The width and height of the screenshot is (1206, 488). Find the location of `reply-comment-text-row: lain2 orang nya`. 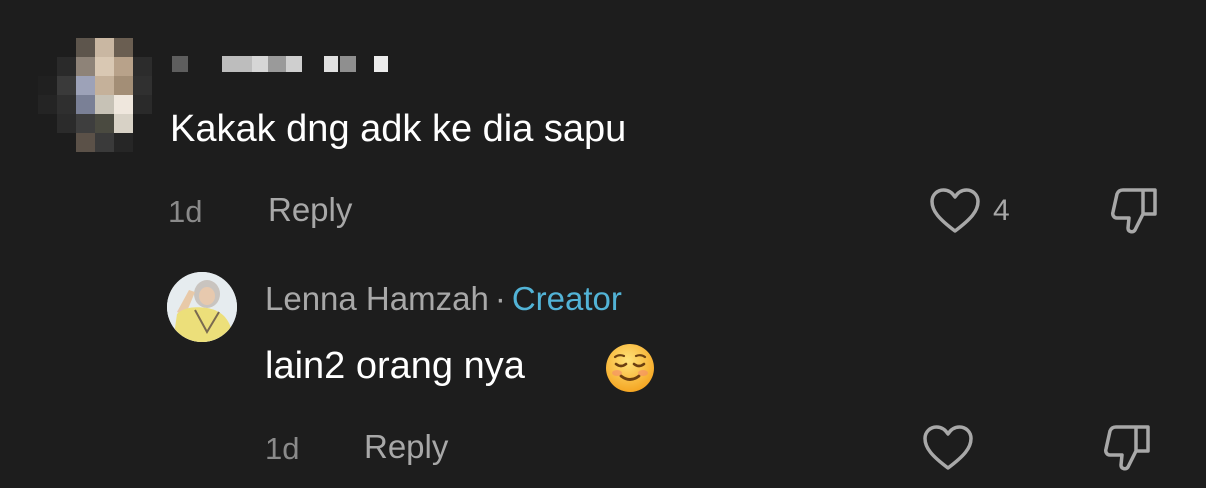

reply-comment-text-row: lain2 orang nya is located at coordinates (395, 366).